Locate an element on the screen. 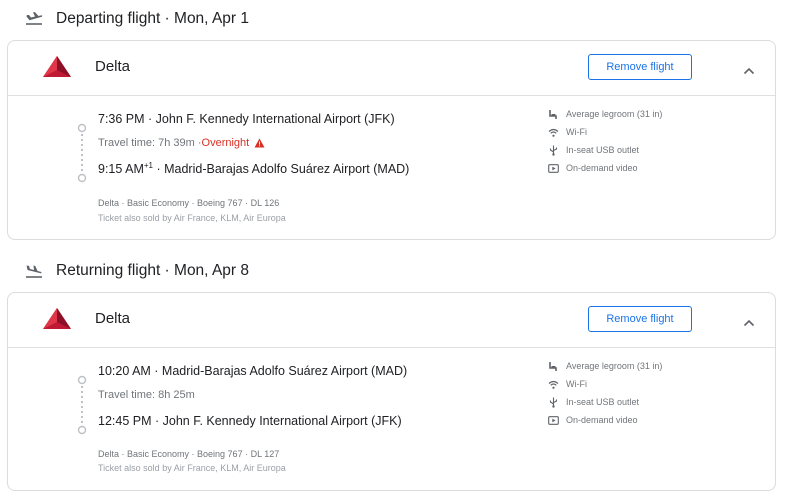 This screenshot has width=788, height=500. travel-time: Travel time: 8h 25m is located at coordinates (146, 395).